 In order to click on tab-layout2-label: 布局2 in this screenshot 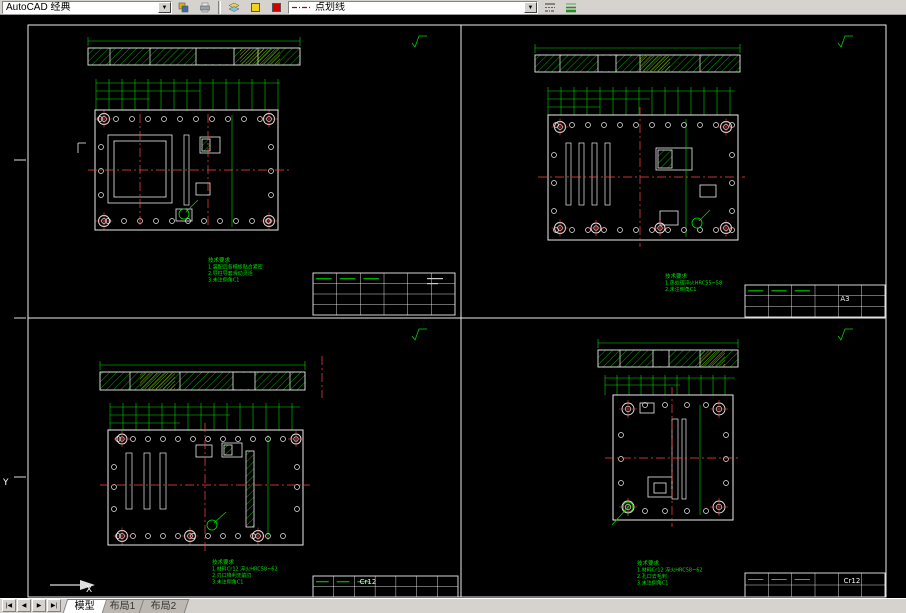, I will do `click(163, 606)`.